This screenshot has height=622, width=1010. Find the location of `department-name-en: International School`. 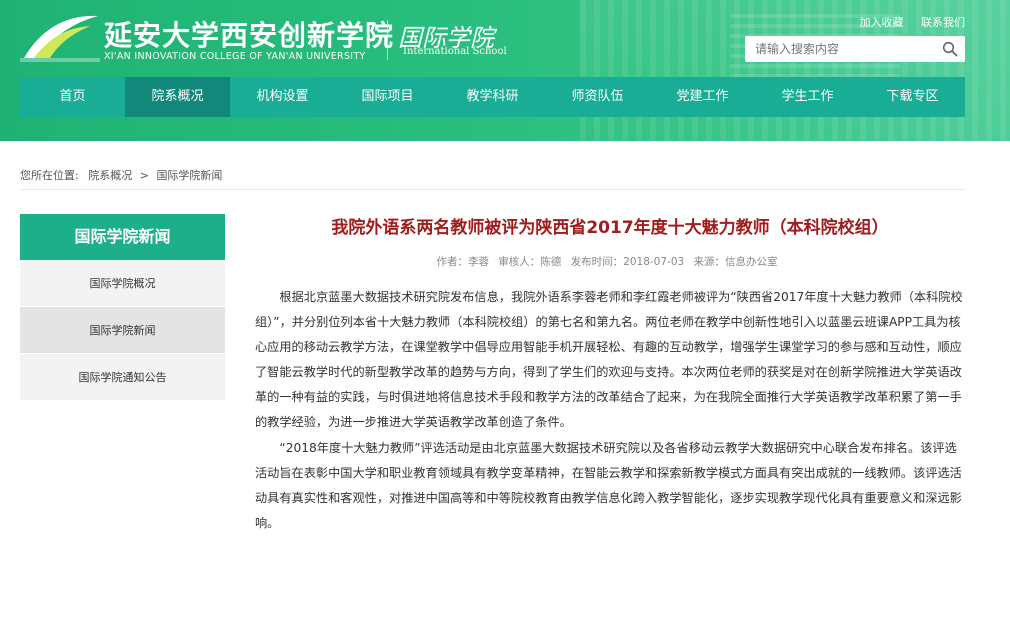

department-name-en: International School is located at coordinates (455, 51).